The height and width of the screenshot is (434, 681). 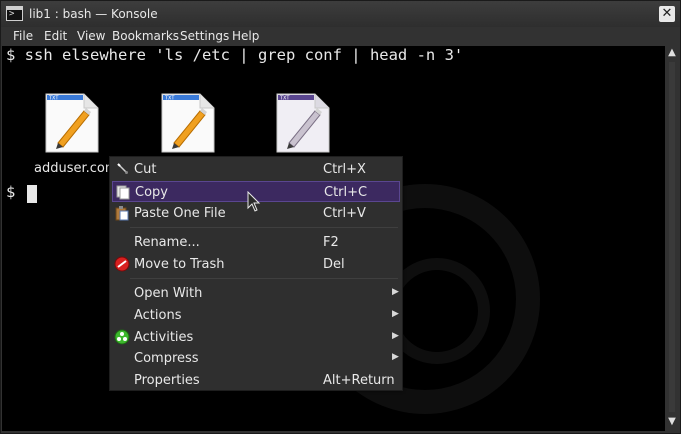 What do you see at coordinates (164, 337) in the screenshot?
I see `menu-item-label: Activities` at bounding box center [164, 337].